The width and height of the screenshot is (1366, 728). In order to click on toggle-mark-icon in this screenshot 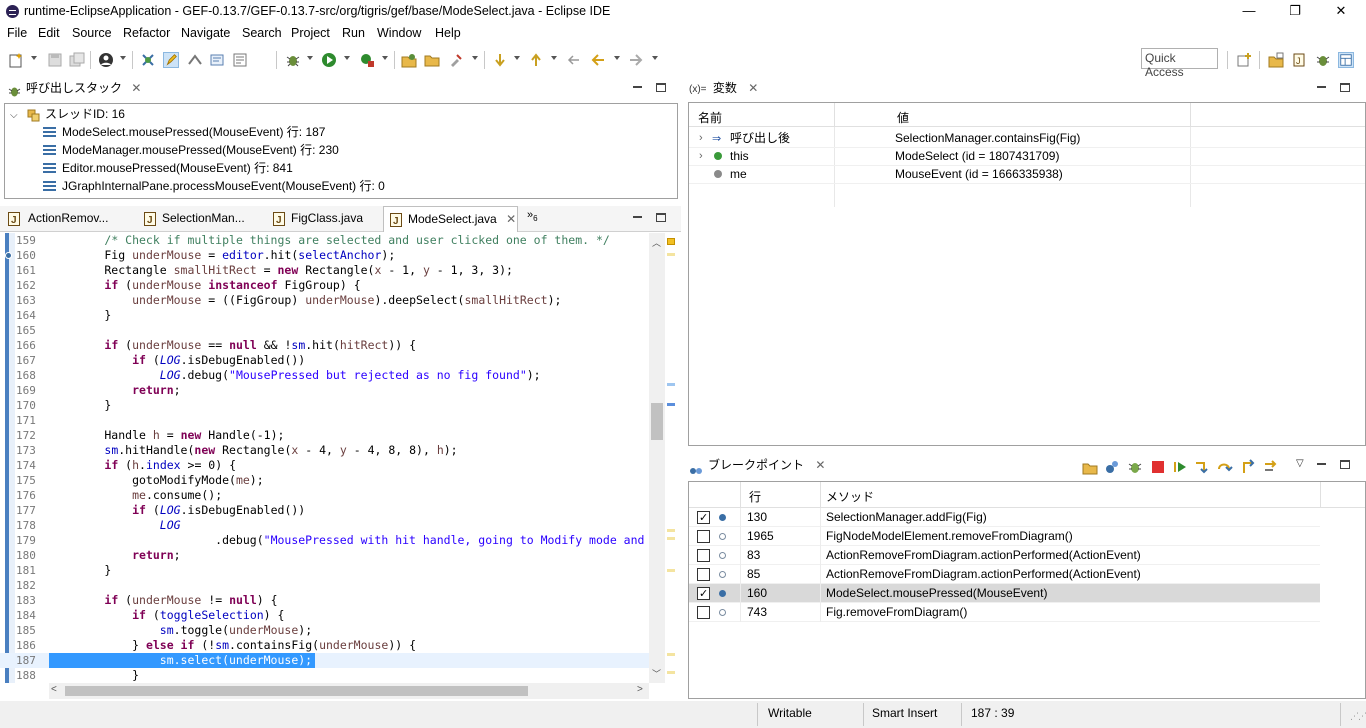, I will do `click(195, 60)`.